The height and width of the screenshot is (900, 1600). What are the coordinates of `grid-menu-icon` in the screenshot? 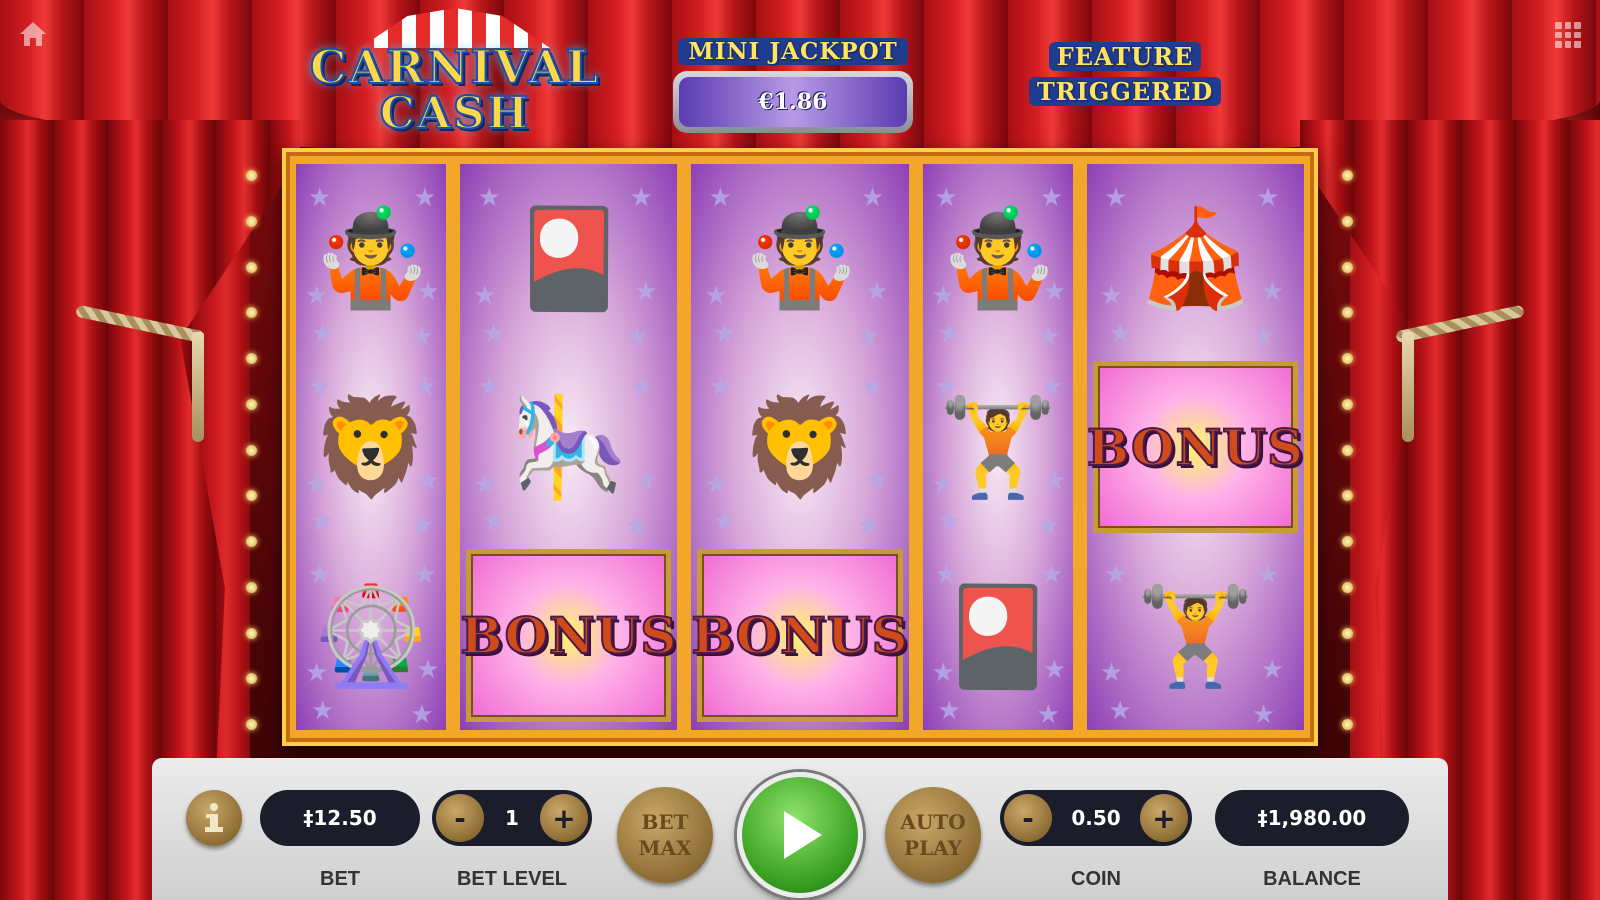 It's located at (1568, 35).